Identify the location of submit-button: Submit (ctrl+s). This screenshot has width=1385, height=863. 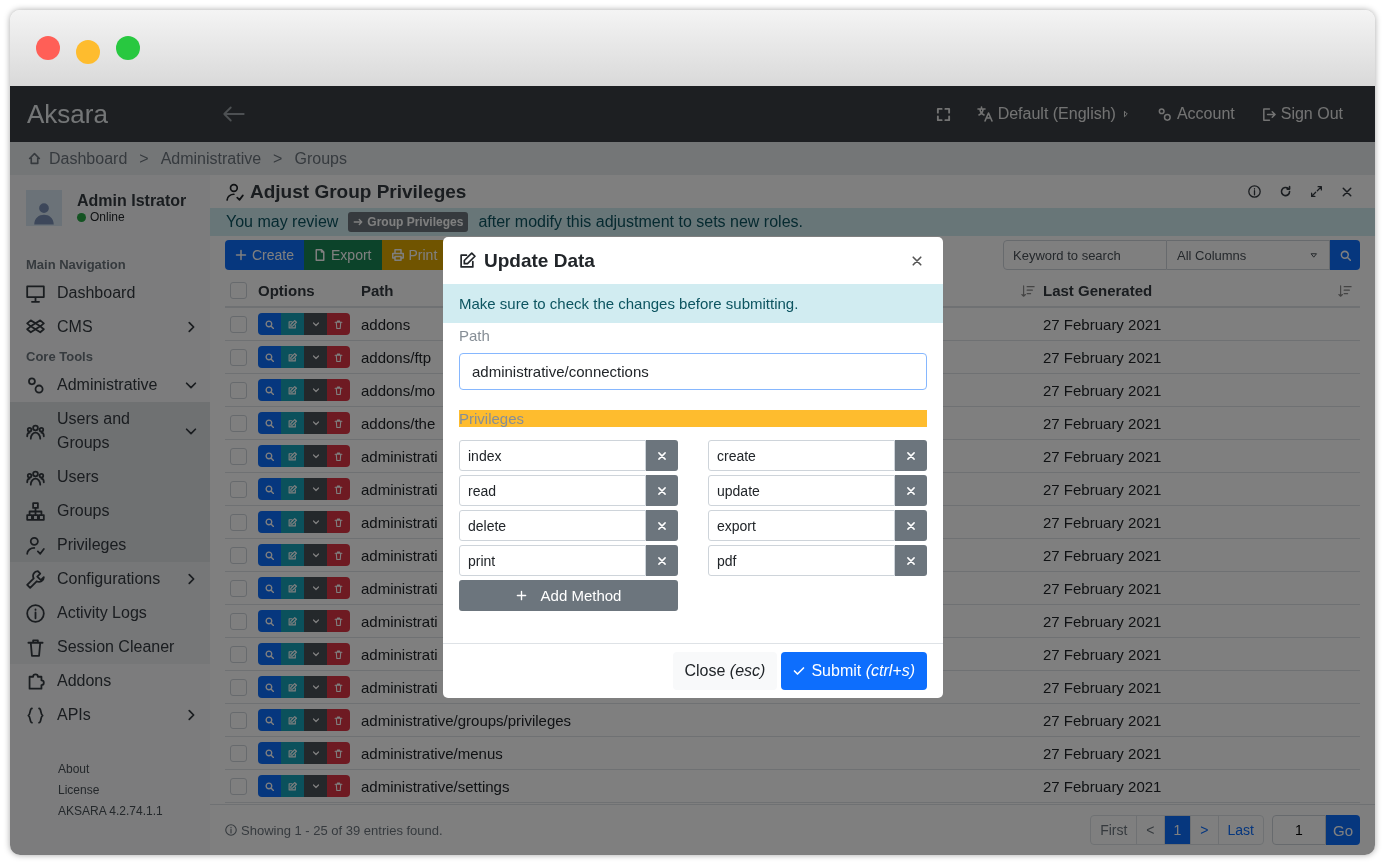
(854, 671).